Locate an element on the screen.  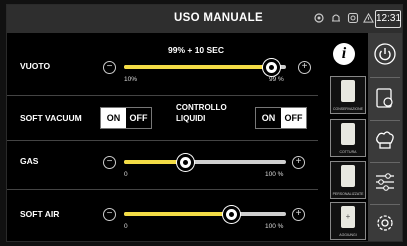
gas-slider-knob is located at coordinates (185, 162).